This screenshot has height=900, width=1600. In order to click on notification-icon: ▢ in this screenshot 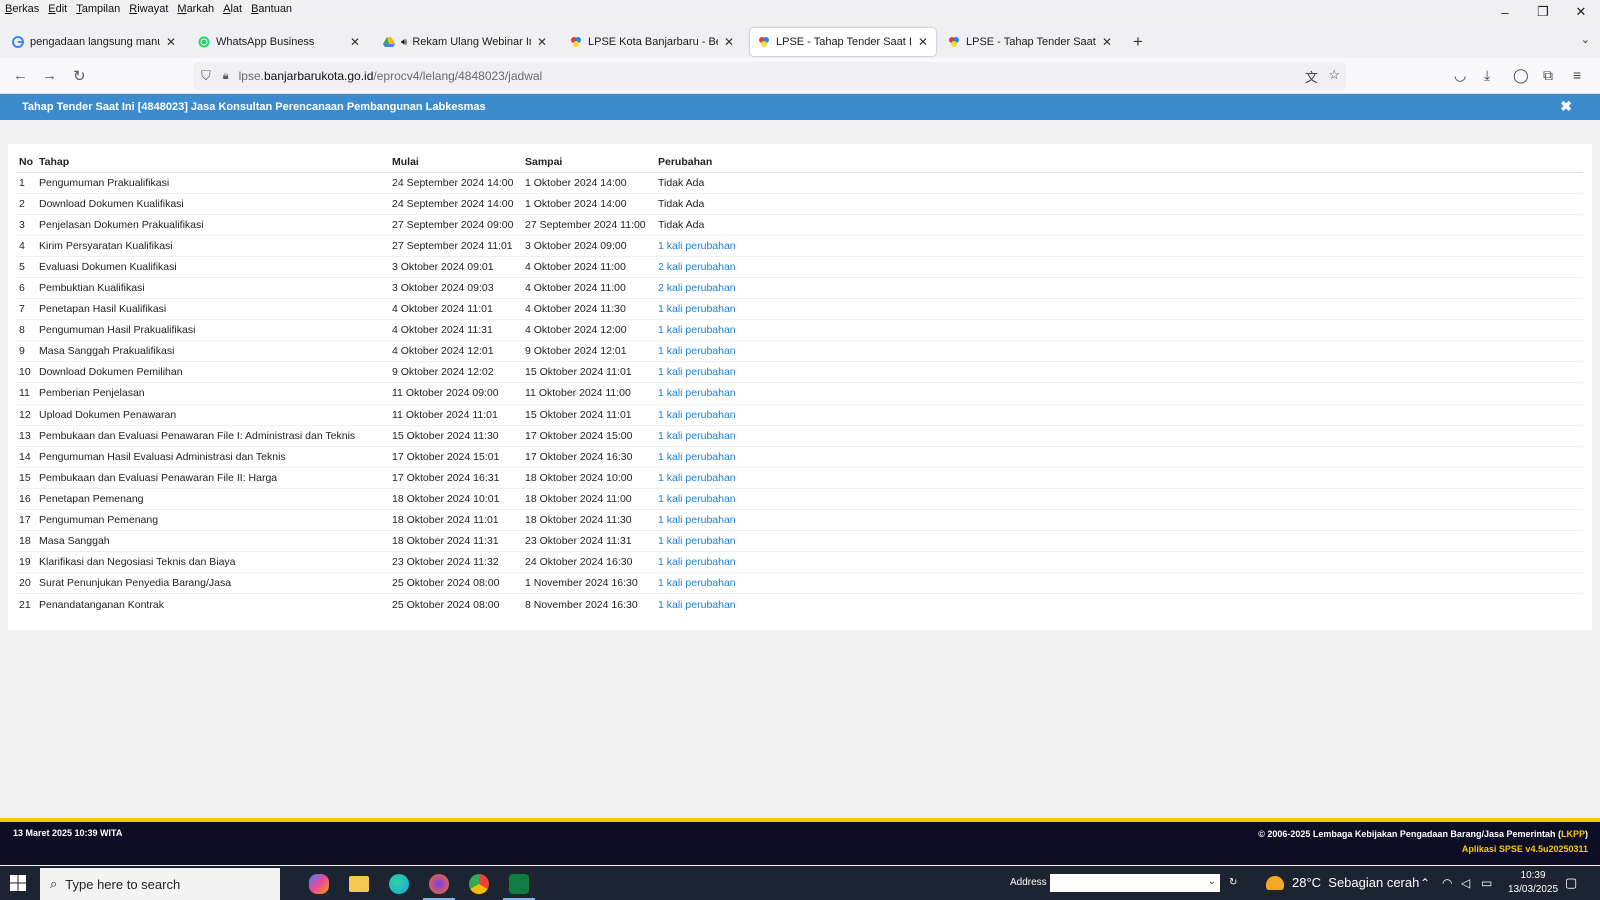, I will do `click(1571, 883)`.